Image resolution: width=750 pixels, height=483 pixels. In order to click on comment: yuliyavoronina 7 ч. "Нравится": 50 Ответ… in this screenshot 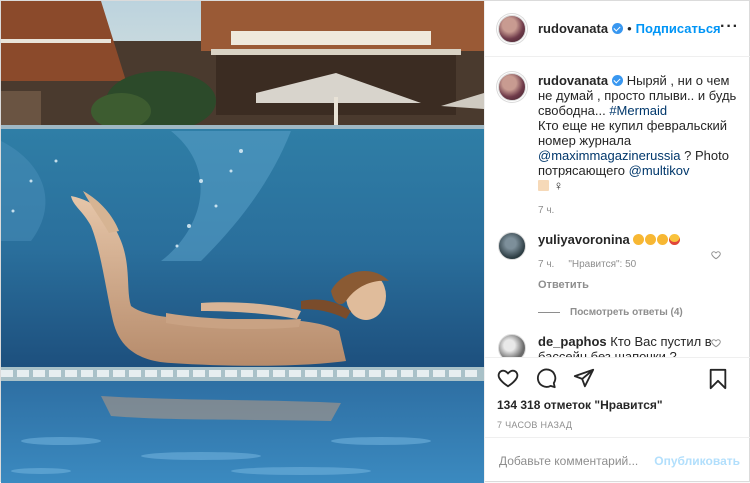, I will do `click(619, 262)`.